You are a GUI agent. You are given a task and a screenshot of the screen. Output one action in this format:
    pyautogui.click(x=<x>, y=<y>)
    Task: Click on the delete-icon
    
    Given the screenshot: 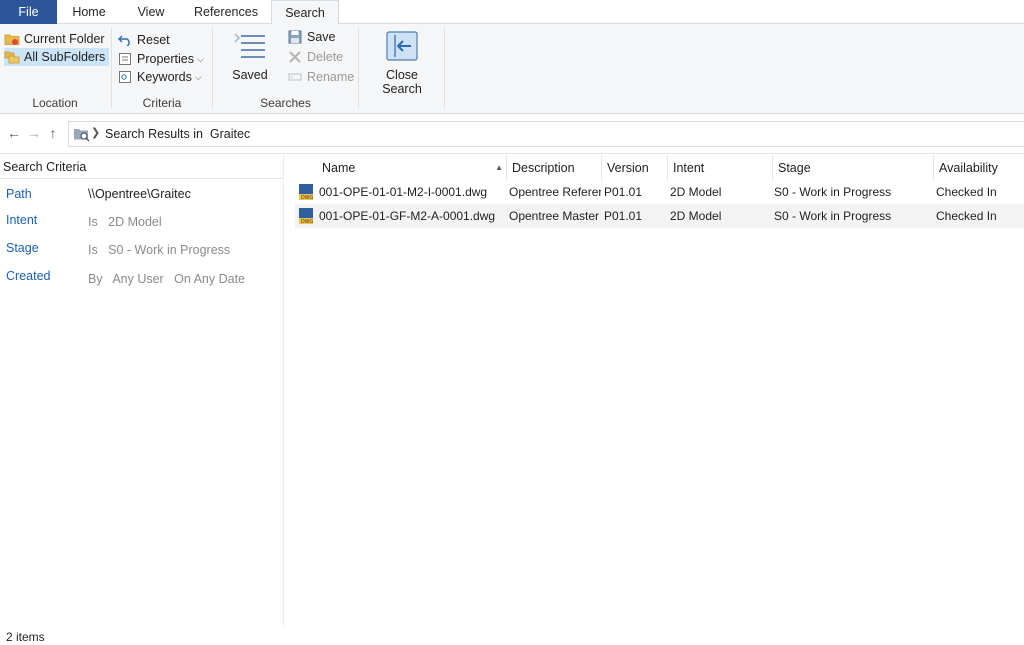 What is the action you would take?
    pyautogui.click(x=295, y=57)
    